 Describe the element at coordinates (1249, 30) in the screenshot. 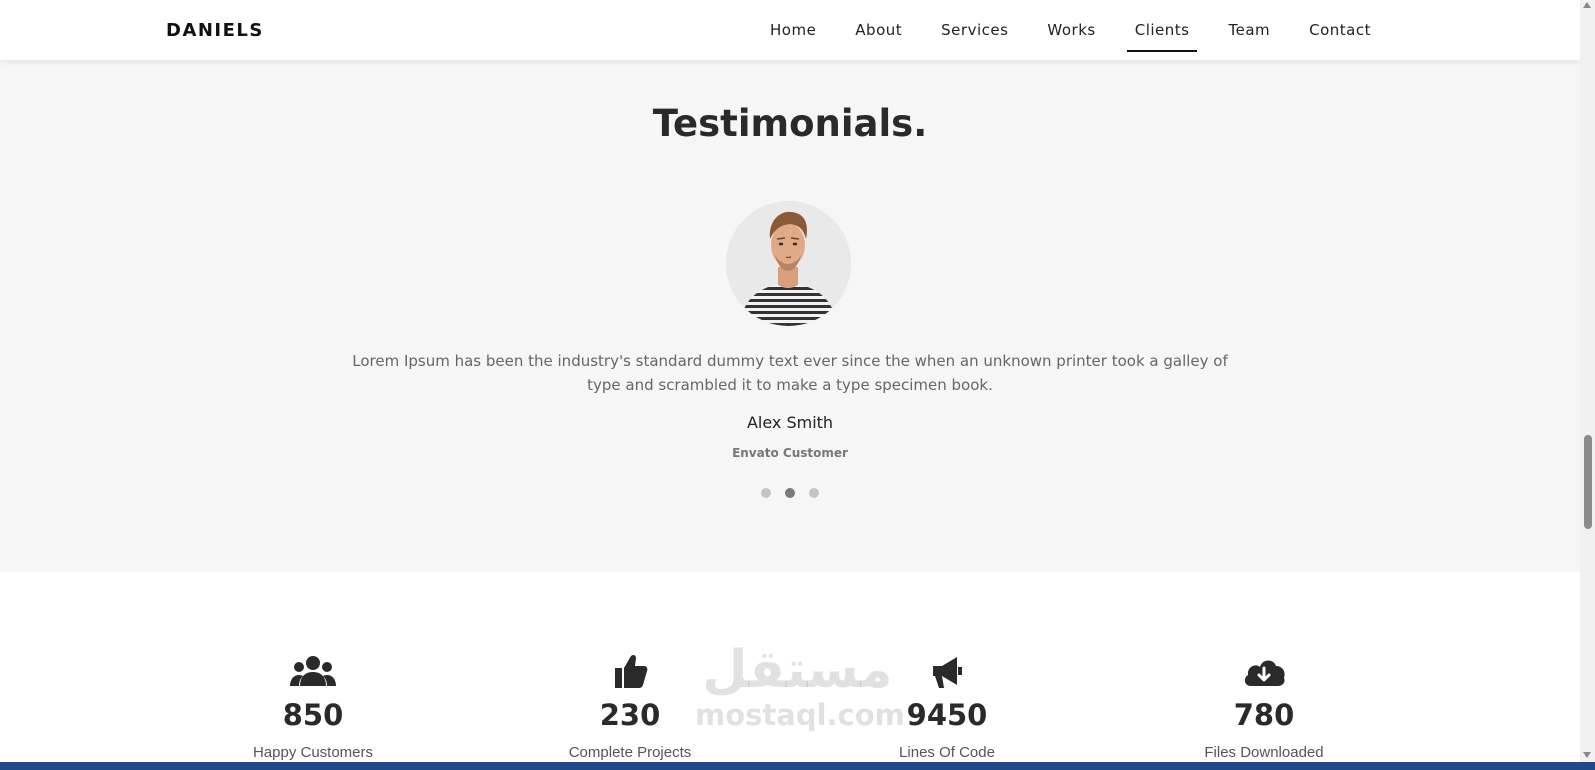

I see `nav-item-team: Team` at that location.